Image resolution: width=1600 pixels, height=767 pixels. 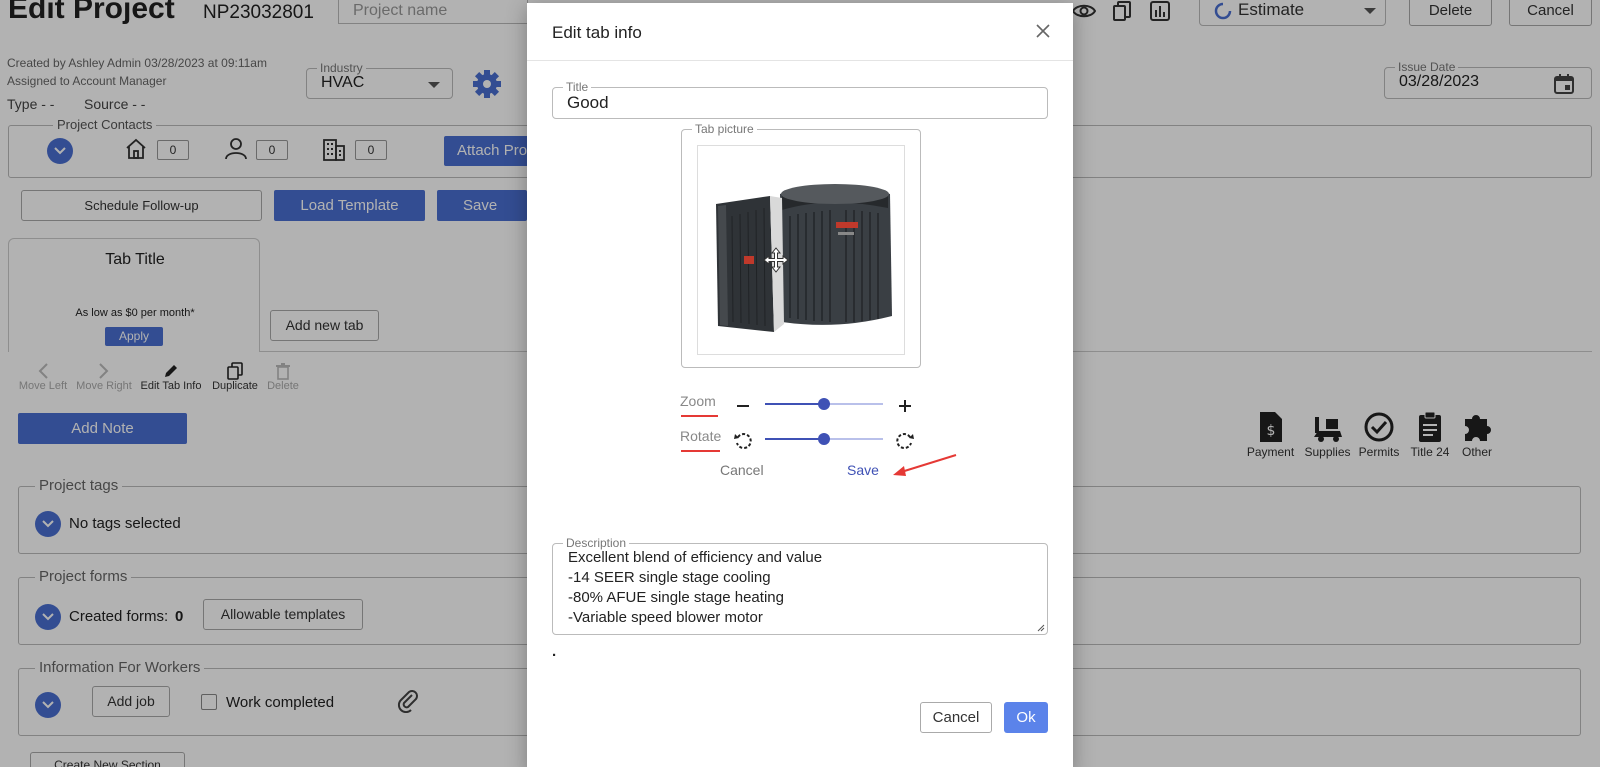 I want to click on rotate-slider, so click(x=824, y=439).